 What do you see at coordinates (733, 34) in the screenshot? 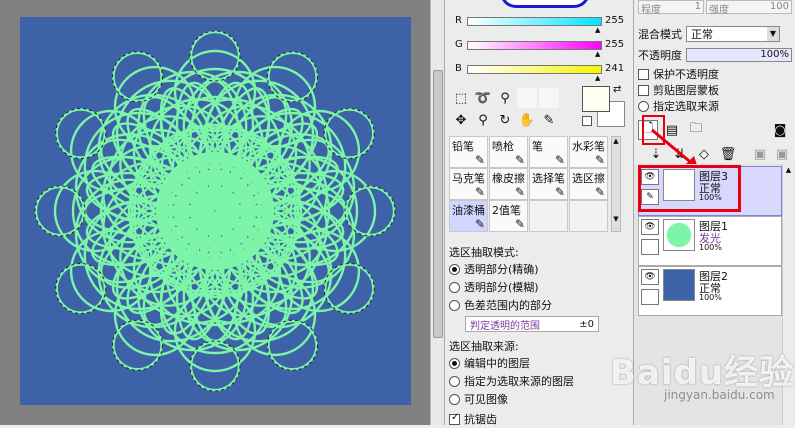
I see `blend-mode-select: 正常 ▼` at bounding box center [733, 34].